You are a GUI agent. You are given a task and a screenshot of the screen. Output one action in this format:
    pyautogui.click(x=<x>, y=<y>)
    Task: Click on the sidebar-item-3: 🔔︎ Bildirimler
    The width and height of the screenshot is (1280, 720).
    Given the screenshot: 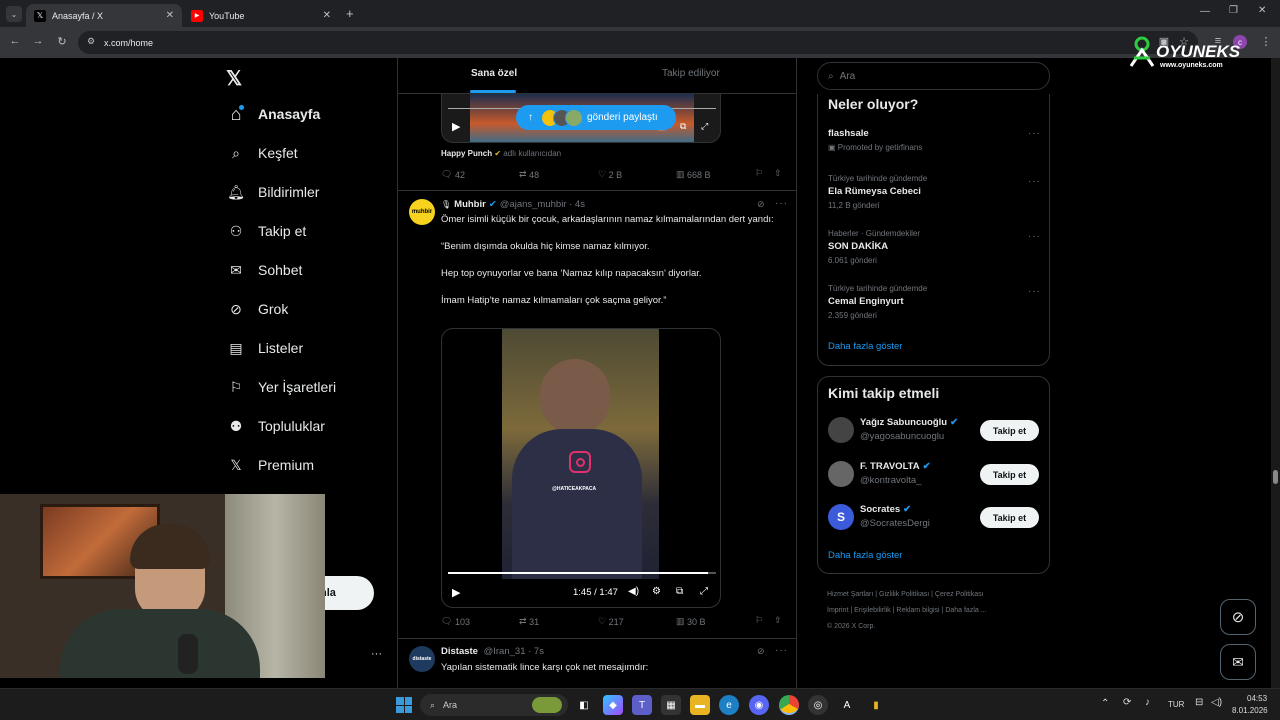 What is the action you would take?
    pyautogui.click(x=273, y=192)
    